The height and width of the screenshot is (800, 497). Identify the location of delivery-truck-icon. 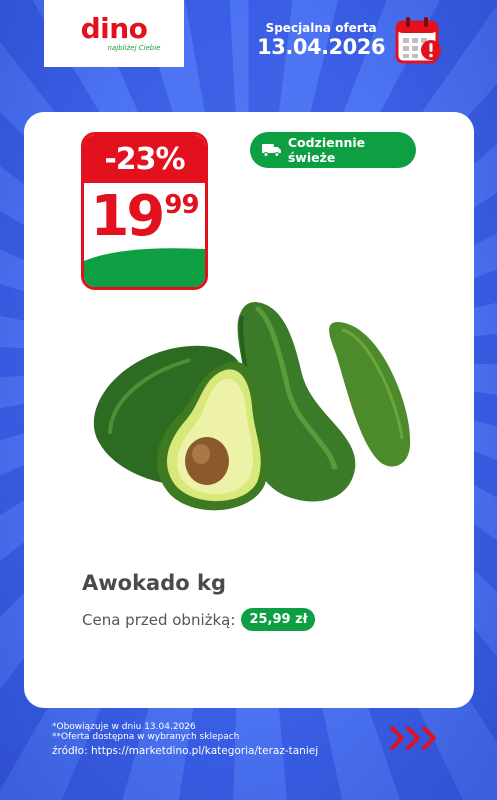
(271, 150).